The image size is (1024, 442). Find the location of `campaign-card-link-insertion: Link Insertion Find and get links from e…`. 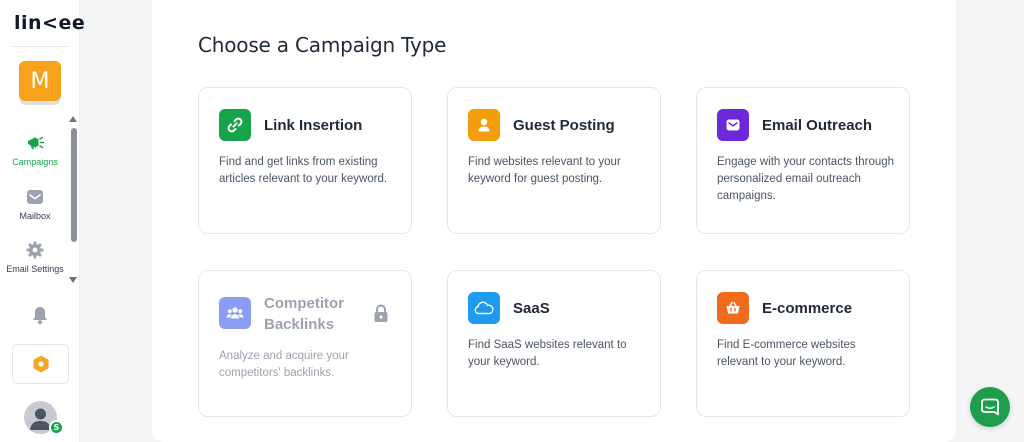

campaign-card-link-insertion: Link Insertion Find and get links from e… is located at coordinates (305, 160).